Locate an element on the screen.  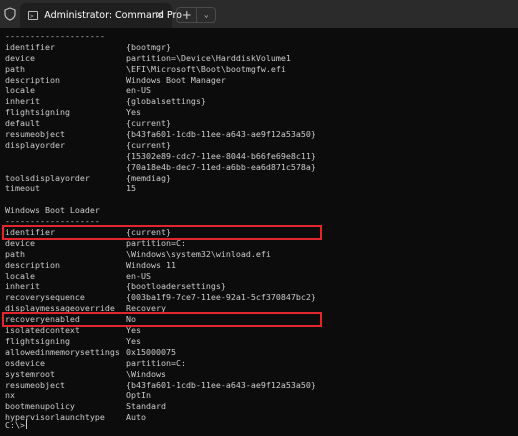
console-line: description Windows Boot Manager is located at coordinates (260, 80).